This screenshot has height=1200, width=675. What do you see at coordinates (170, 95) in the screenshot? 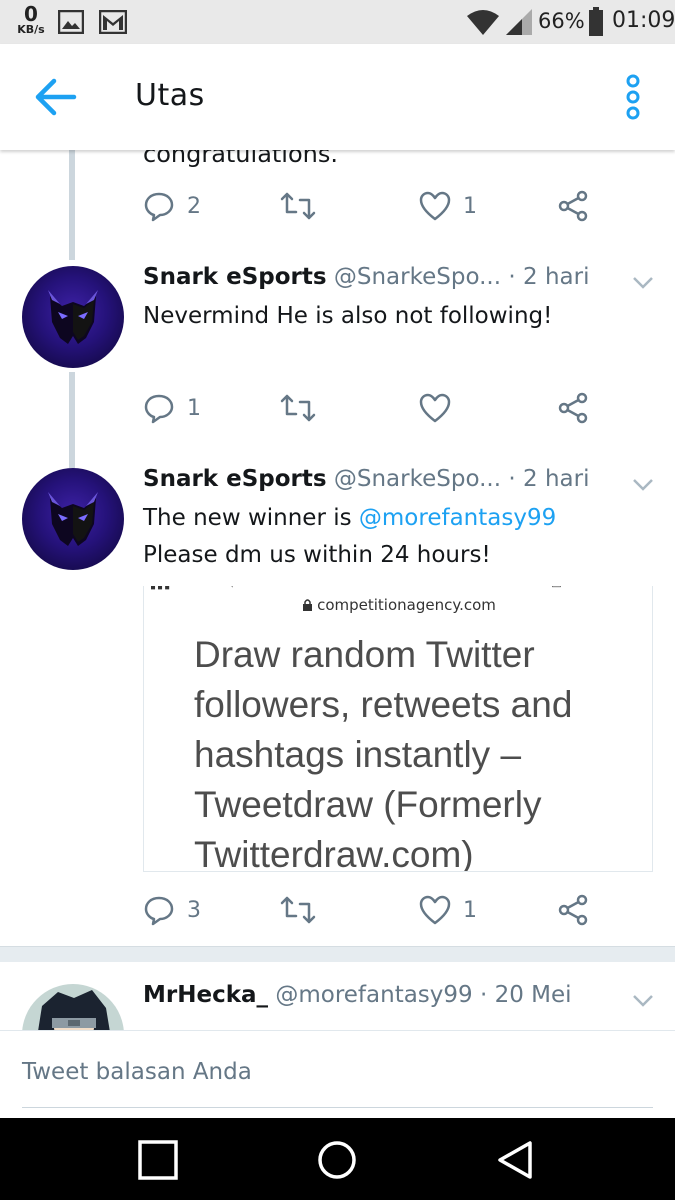
I see `page-title: Utas` at bounding box center [170, 95].